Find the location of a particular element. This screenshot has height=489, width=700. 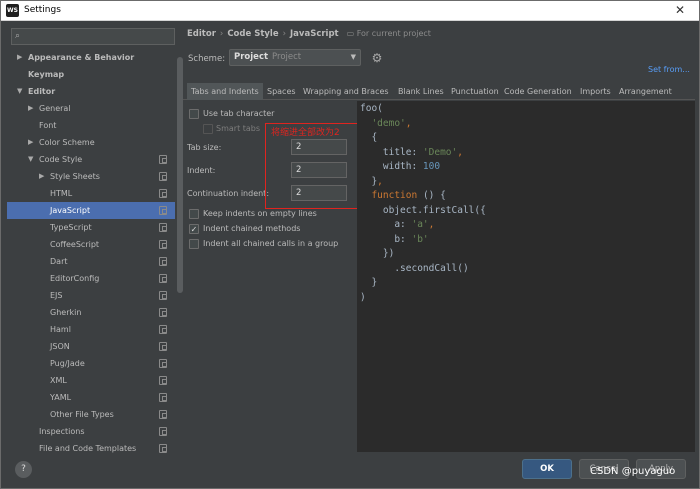

scheme-dropdown: Project Project ▼ is located at coordinates (295, 57).